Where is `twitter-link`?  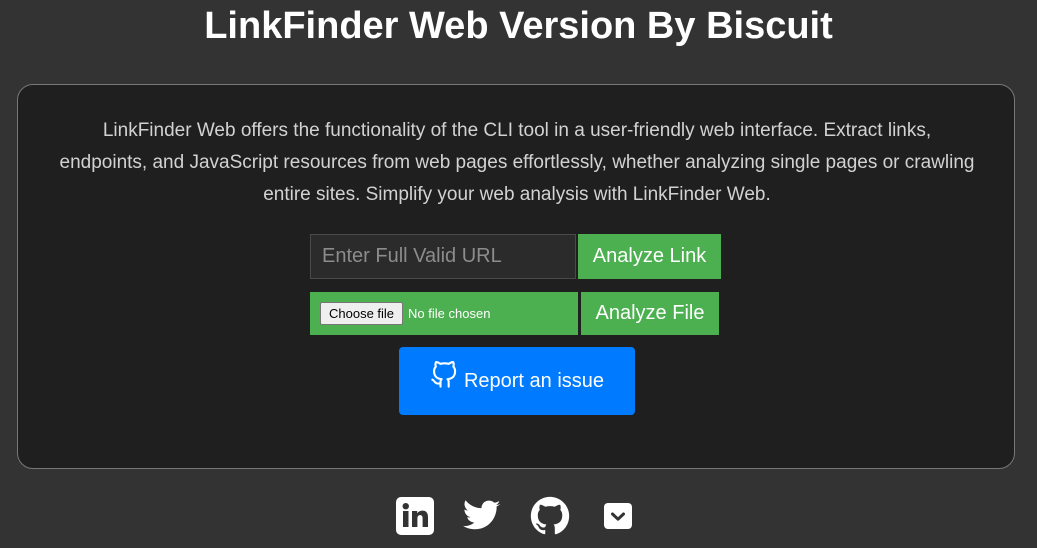 twitter-link is located at coordinates (482, 516).